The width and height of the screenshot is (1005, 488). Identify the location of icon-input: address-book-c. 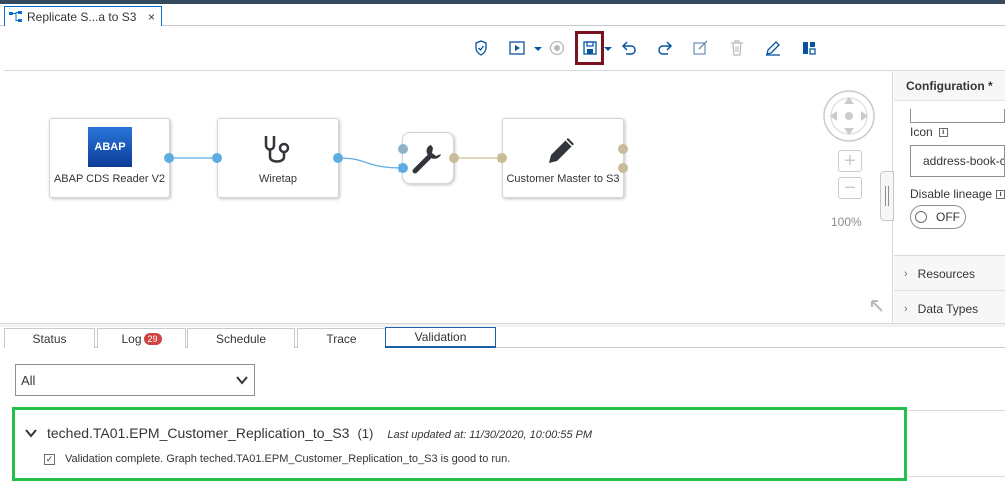
(957, 161).